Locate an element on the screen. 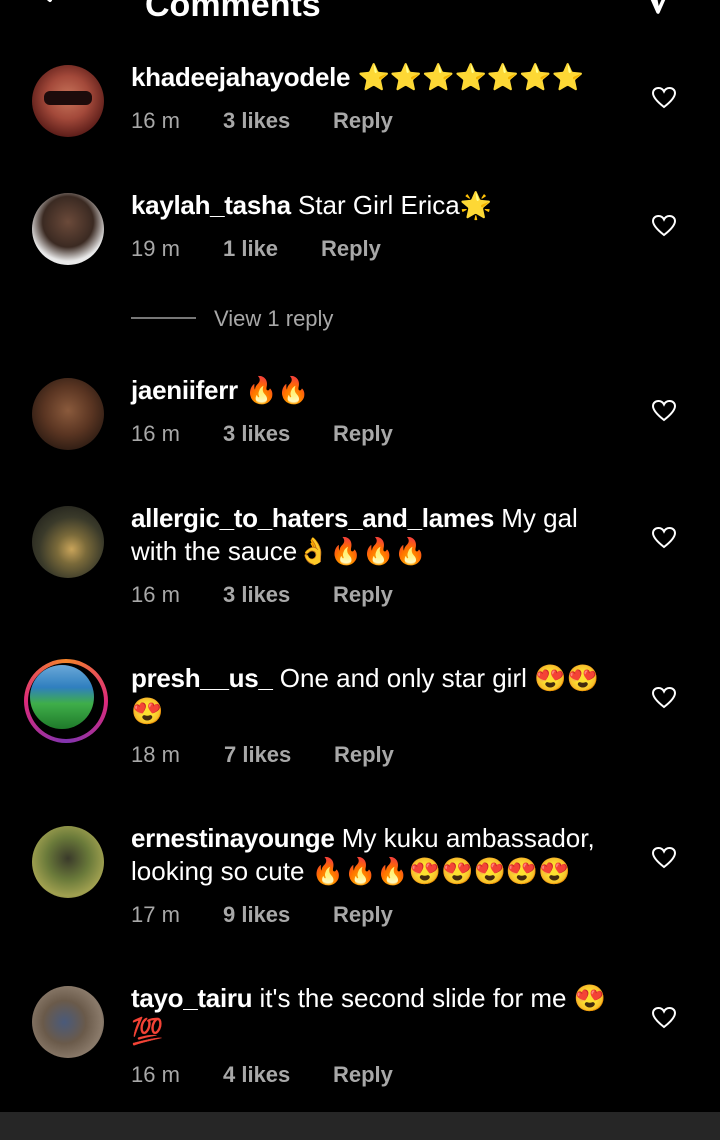 This screenshot has height=1140, width=720. comment-time: 17 m is located at coordinates (155, 914).